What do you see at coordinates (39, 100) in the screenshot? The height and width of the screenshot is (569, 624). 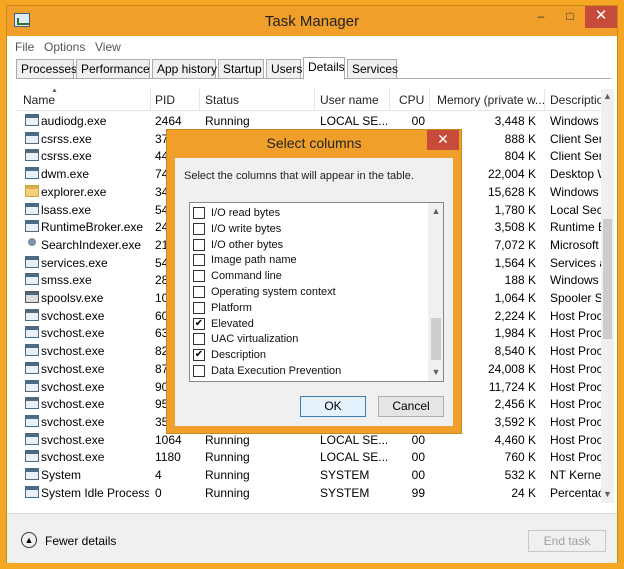 I see `column-header-name: Name` at bounding box center [39, 100].